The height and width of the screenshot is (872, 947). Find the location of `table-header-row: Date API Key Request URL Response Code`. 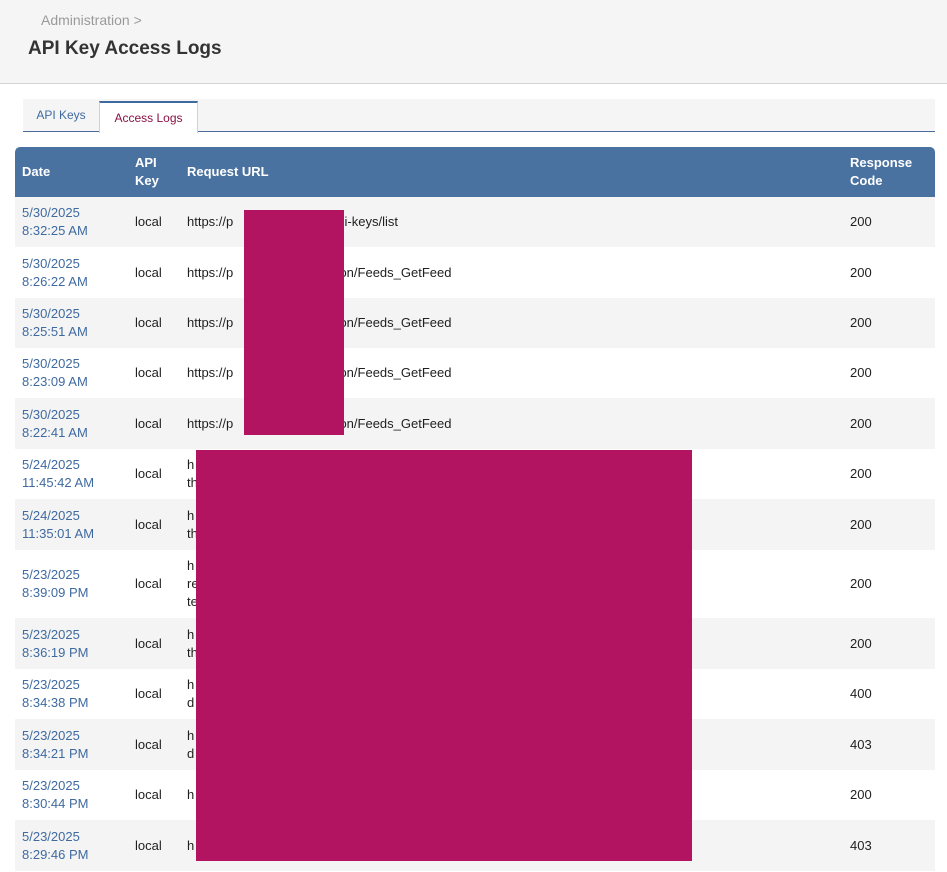

table-header-row: Date API Key Request URL Response Code is located at coordinates (475, 172).